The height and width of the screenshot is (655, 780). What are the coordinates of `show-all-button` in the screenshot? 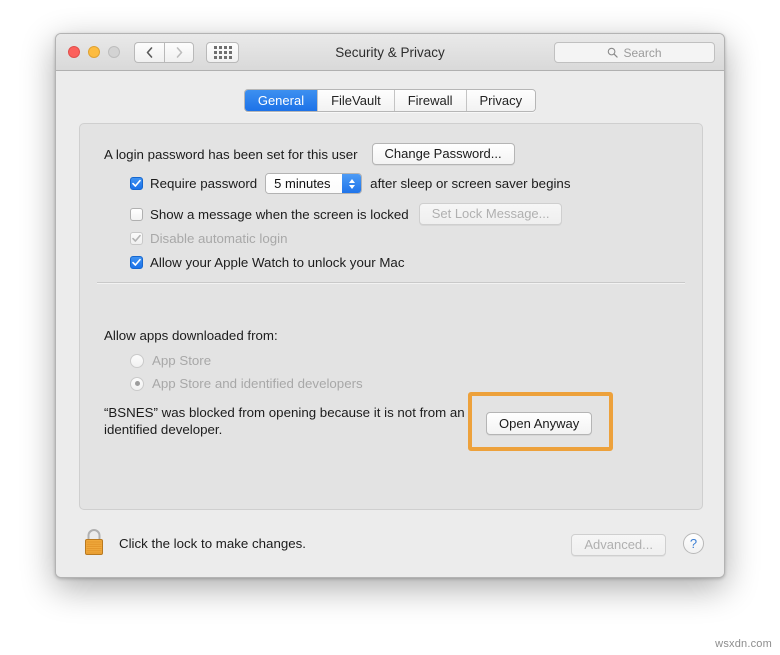 It's located at (222, 52).